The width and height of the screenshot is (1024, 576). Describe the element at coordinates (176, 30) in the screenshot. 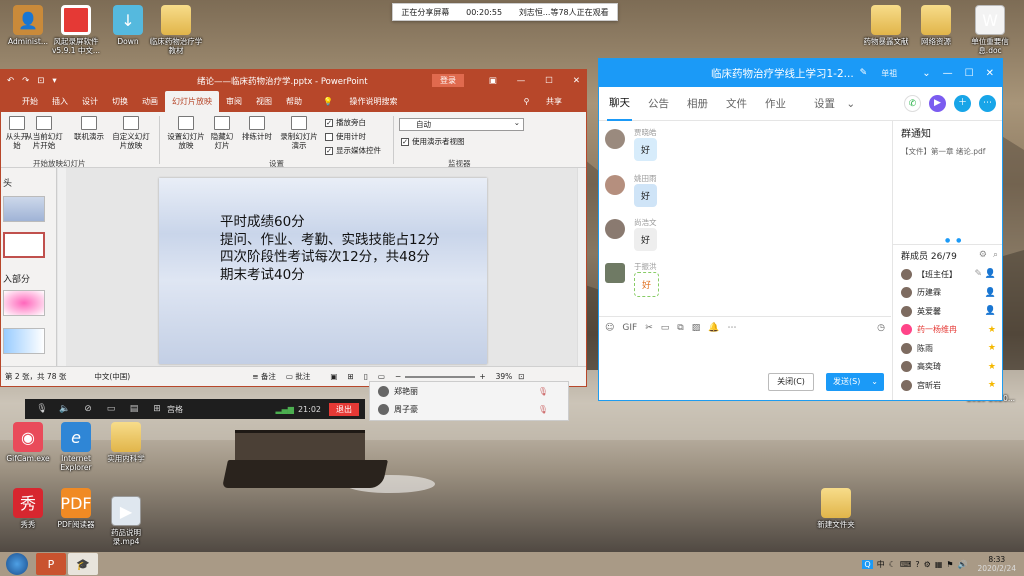

I see `desktop-icon-textbook: 临床药物治疗学教材` at that location.